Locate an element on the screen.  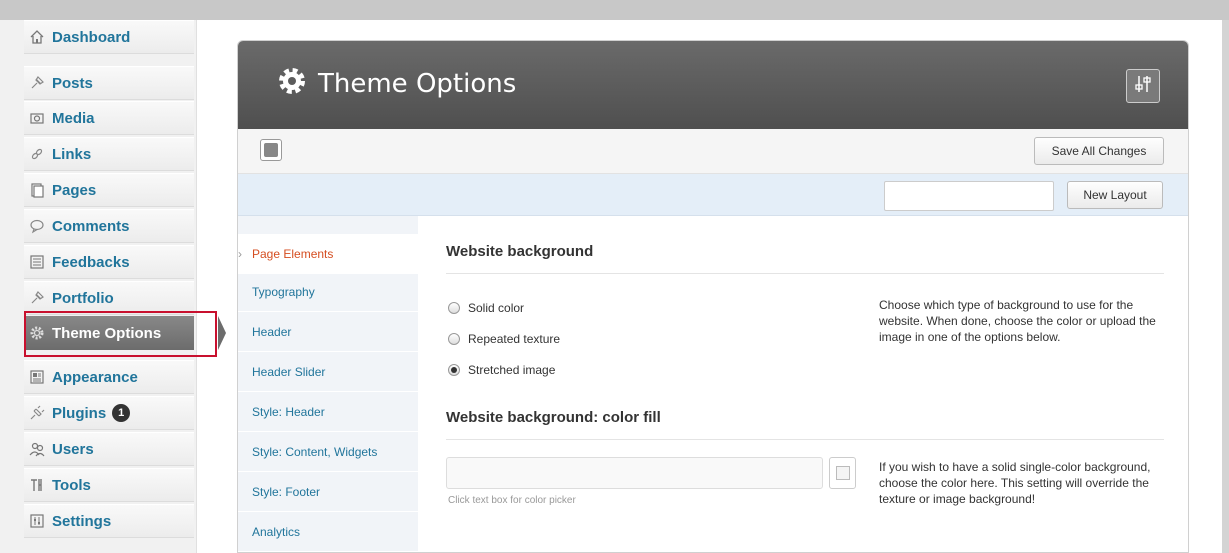
radio-stretched-image: Stretched image is located at coordinates (501, 370).